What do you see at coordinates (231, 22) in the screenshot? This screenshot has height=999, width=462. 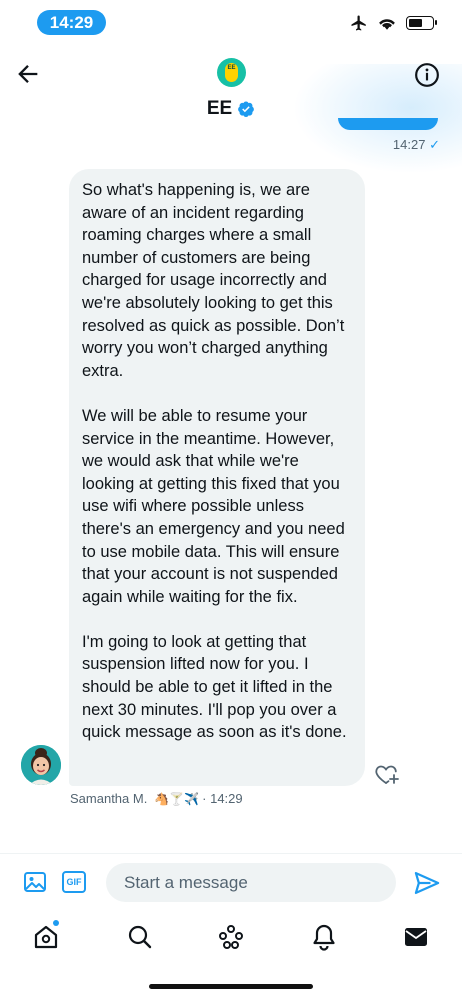 I see `status-bar: 14:29` at bounding box center [231, 22].